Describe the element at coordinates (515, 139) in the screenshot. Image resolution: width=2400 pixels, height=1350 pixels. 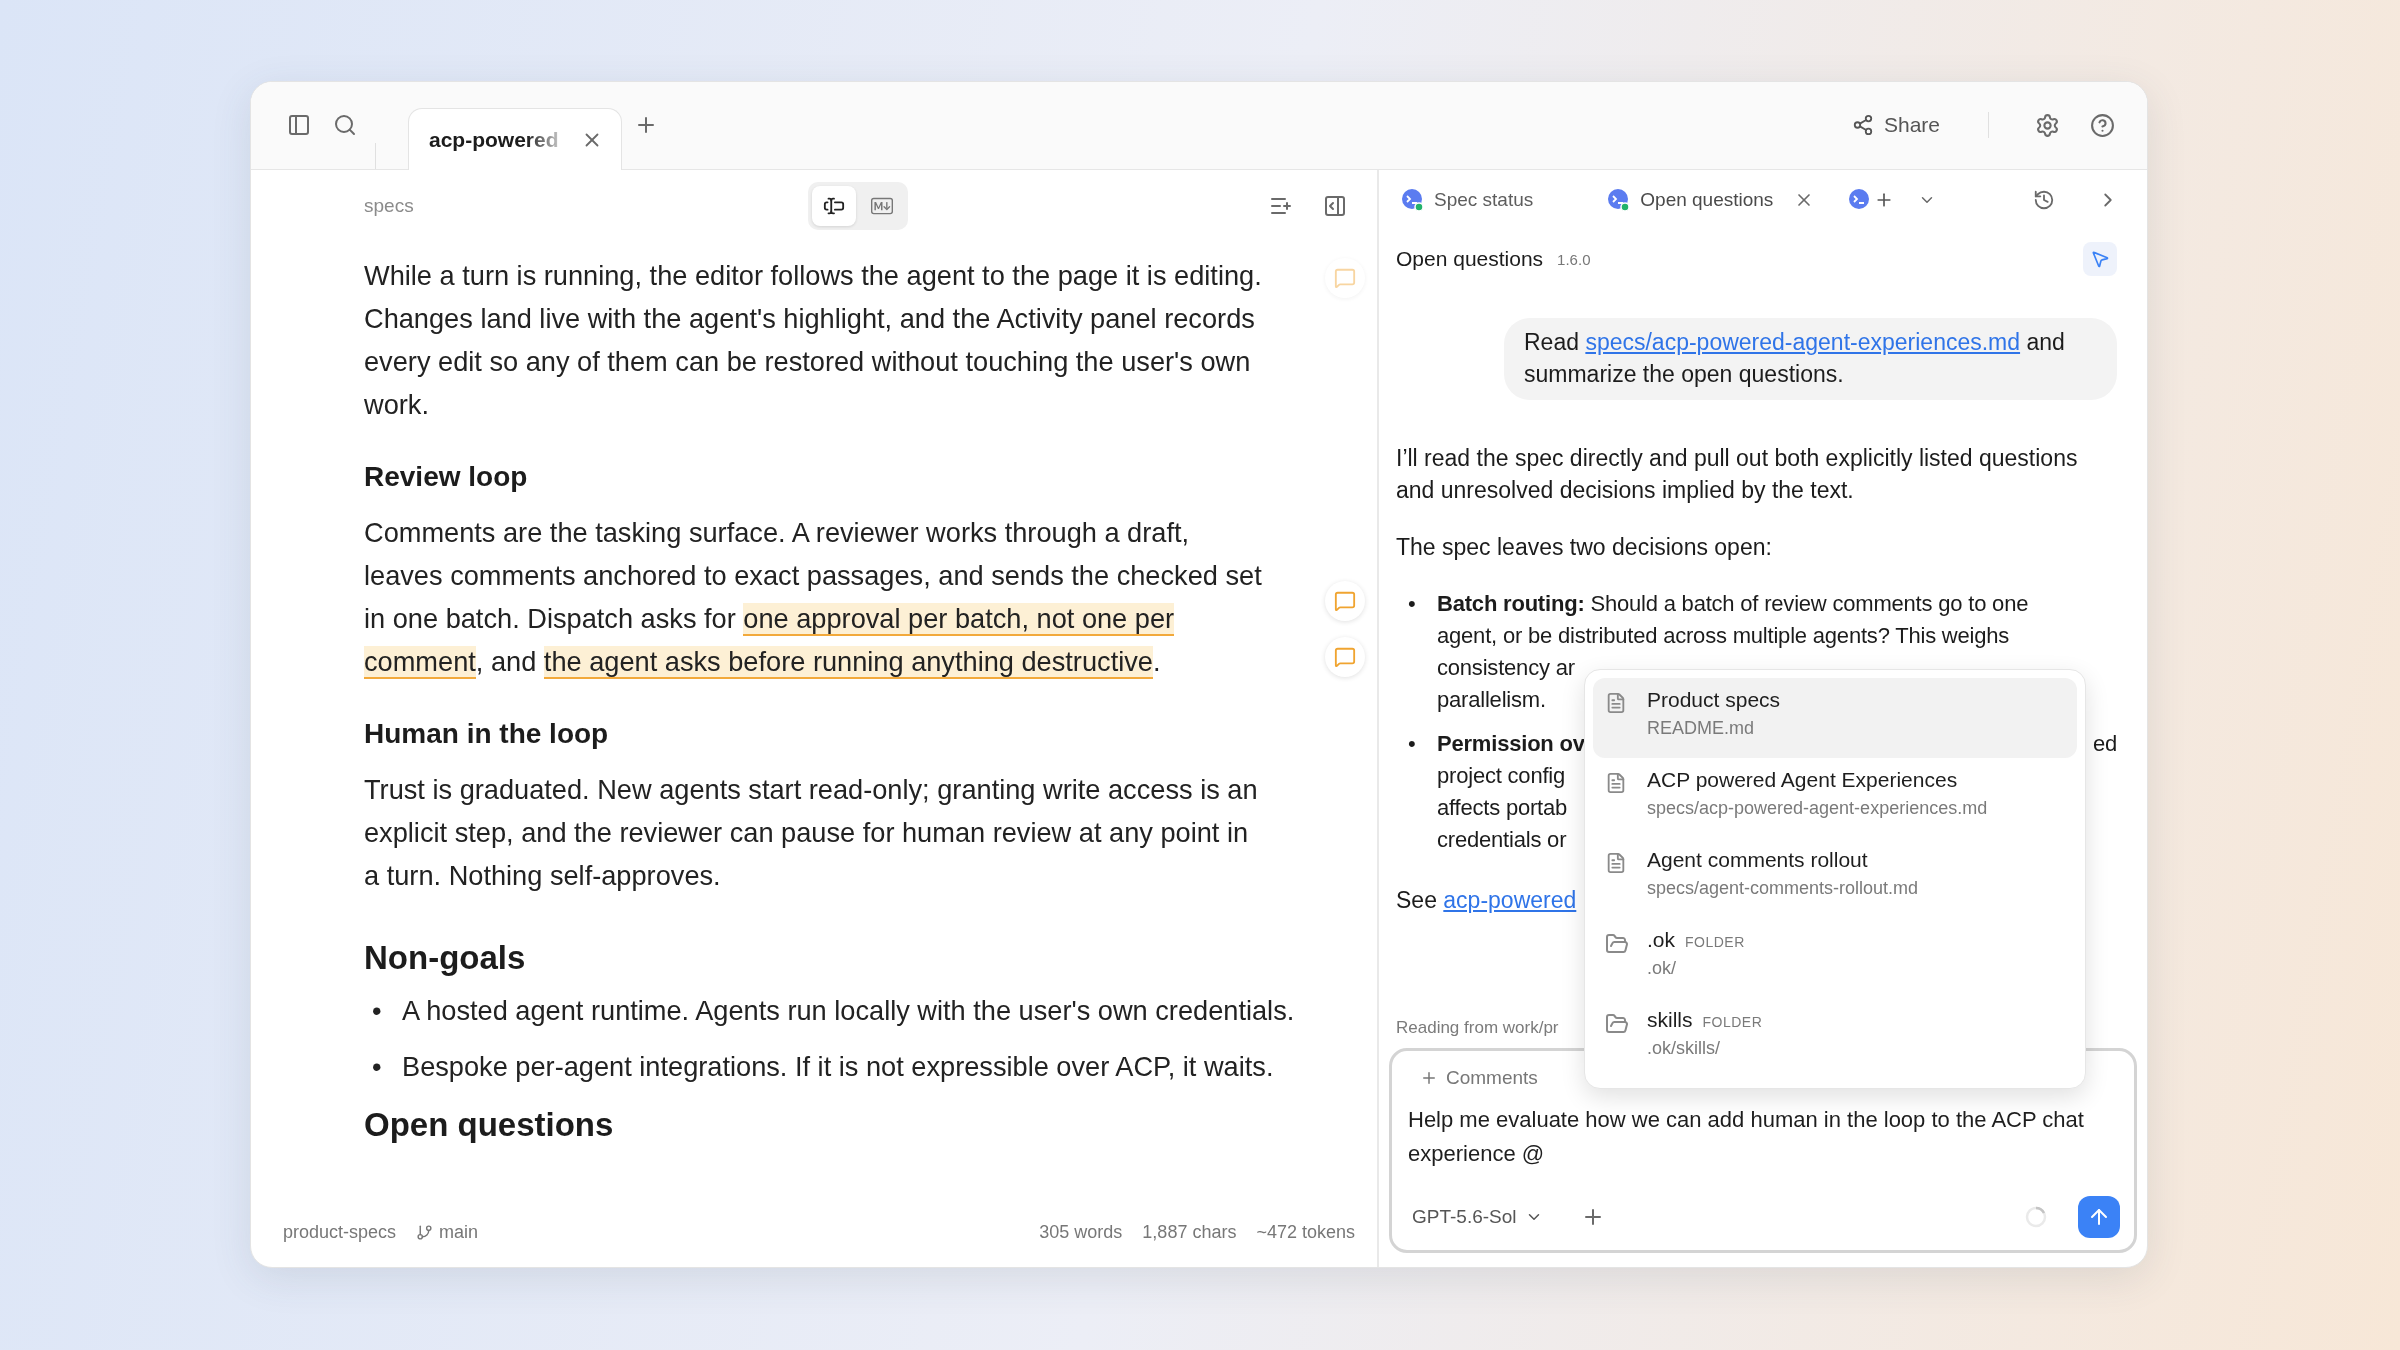
I see `document-tab: acp-powered` at that location.